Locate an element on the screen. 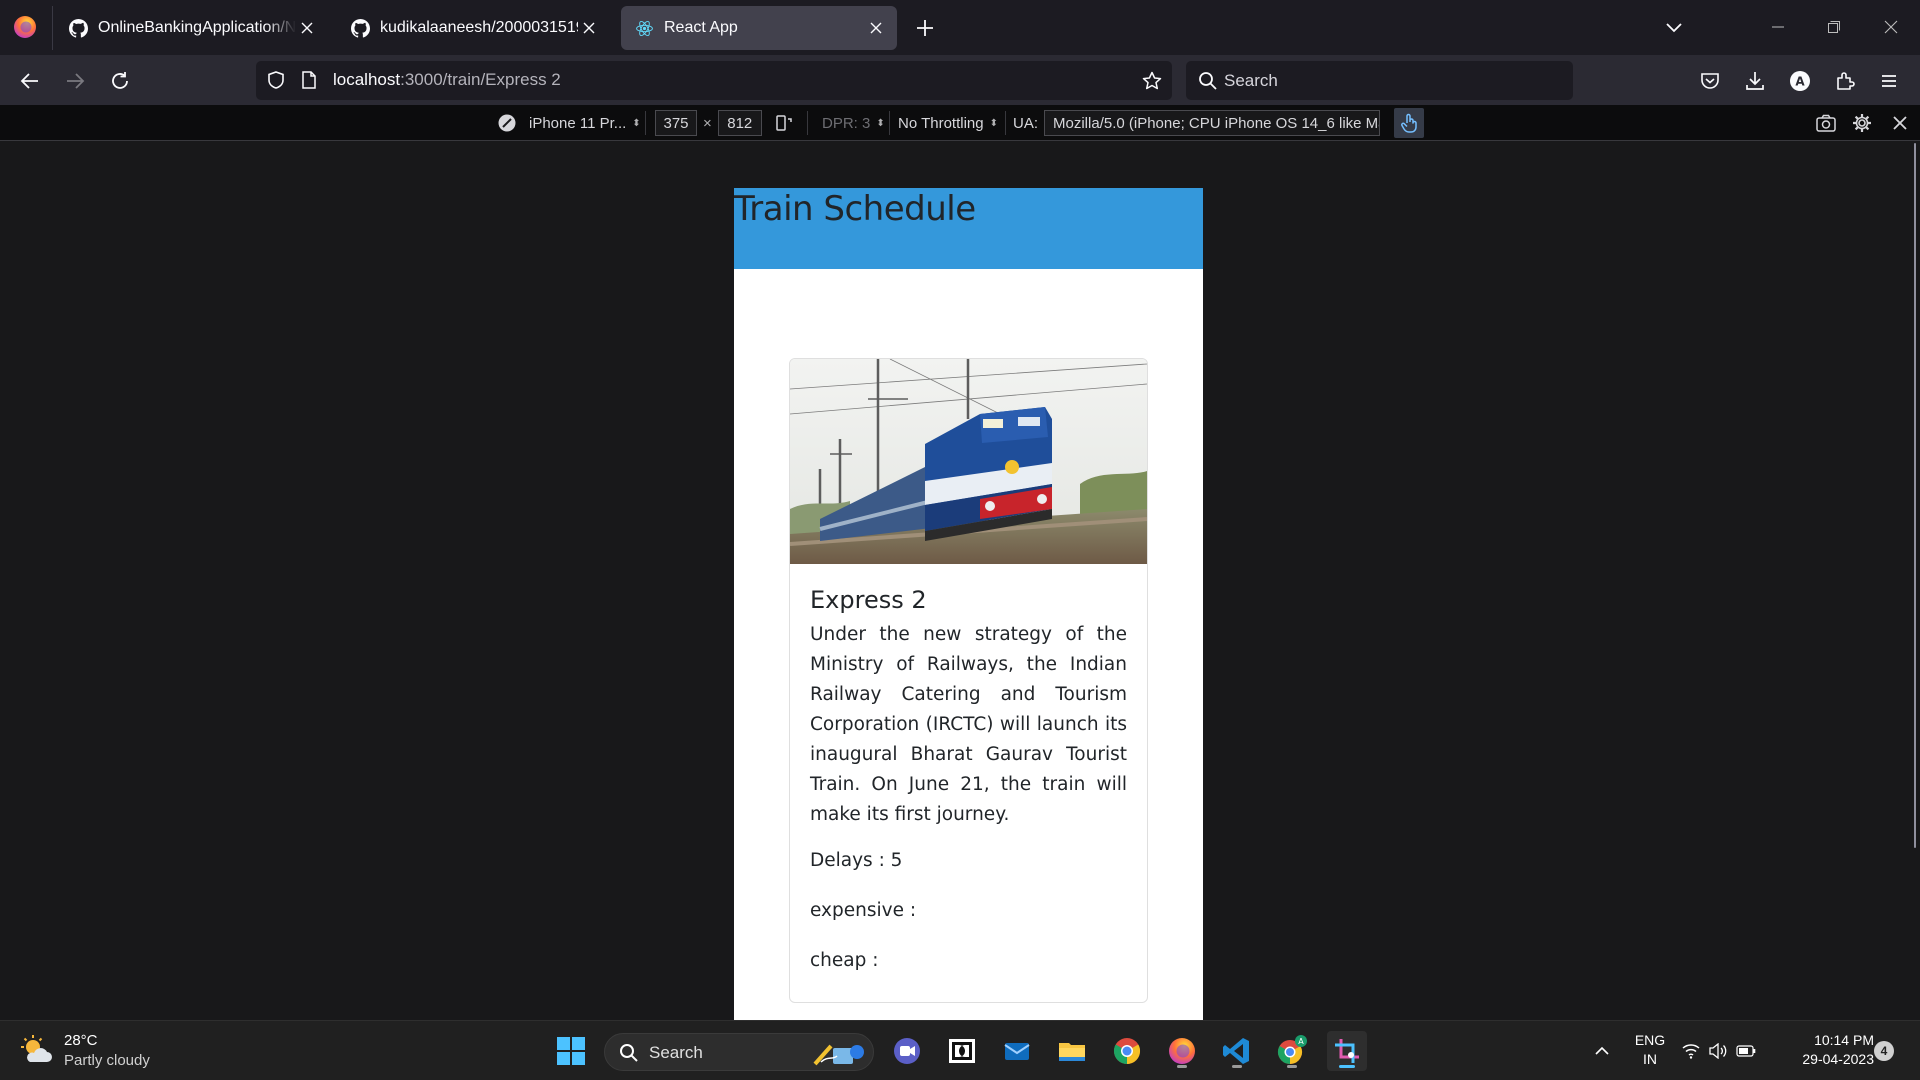 Image resolution: width=1920 pixels, height=1080 pixels. language-code: ENG is located at coordinates (1650, 1040).